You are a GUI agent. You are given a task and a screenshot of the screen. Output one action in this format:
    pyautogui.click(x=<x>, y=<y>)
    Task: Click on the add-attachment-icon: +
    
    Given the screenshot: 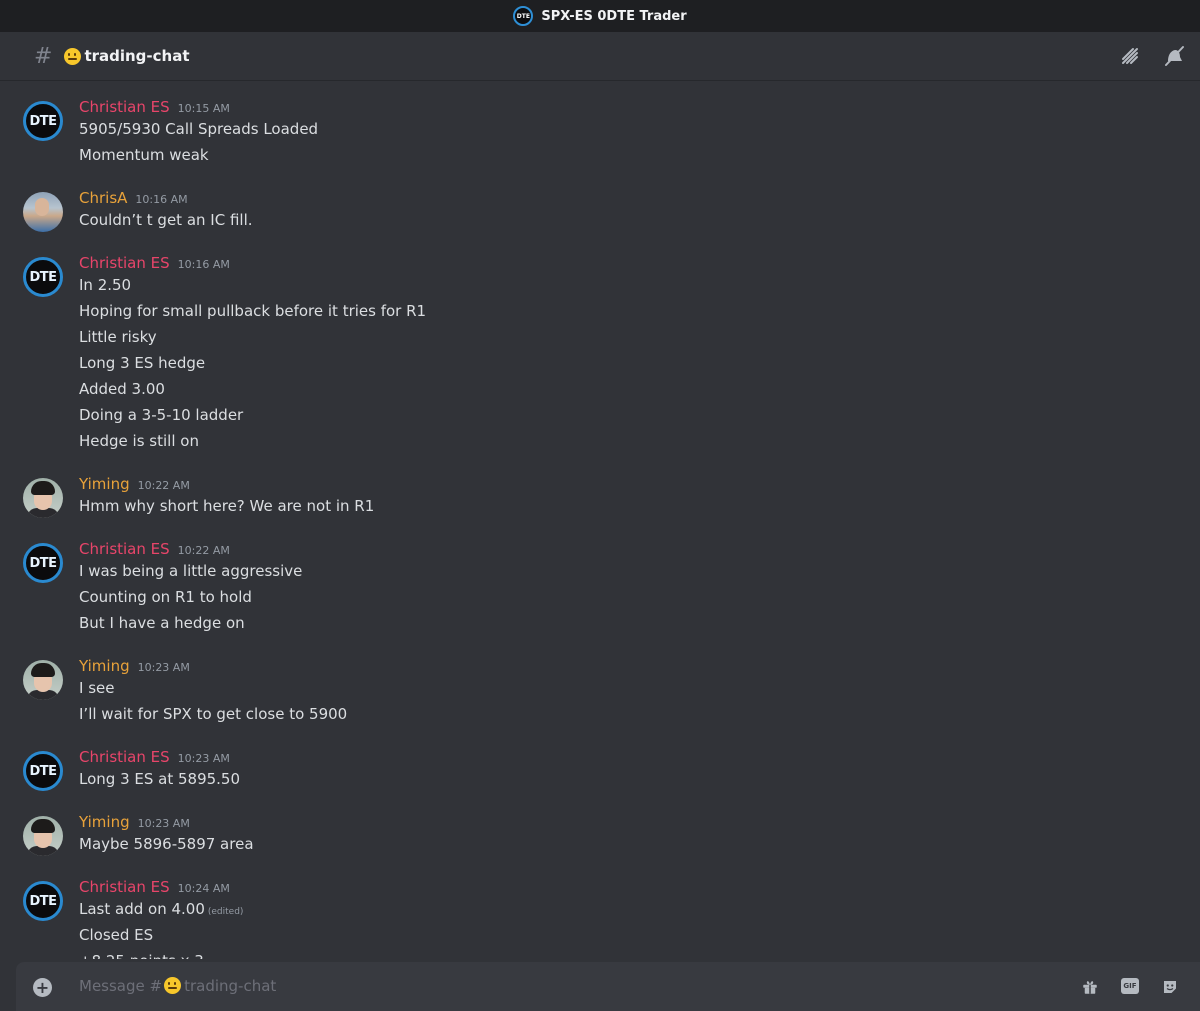 What is the action you would take?
    pyautogui.click(x=42, y=987)
    